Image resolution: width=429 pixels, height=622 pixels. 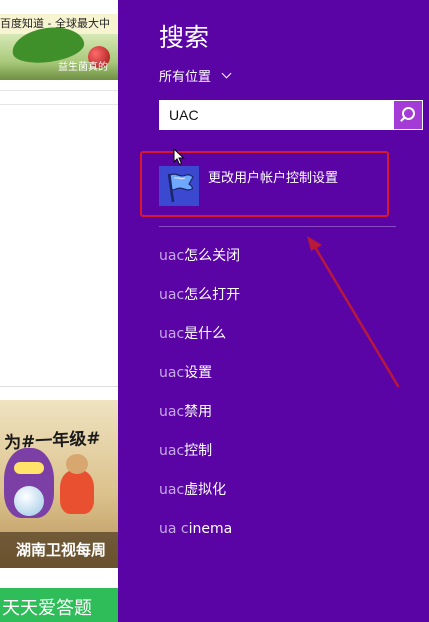 I want to click on top-result-item: 更改用户帐户控制设置, so click(x=270, y=187).